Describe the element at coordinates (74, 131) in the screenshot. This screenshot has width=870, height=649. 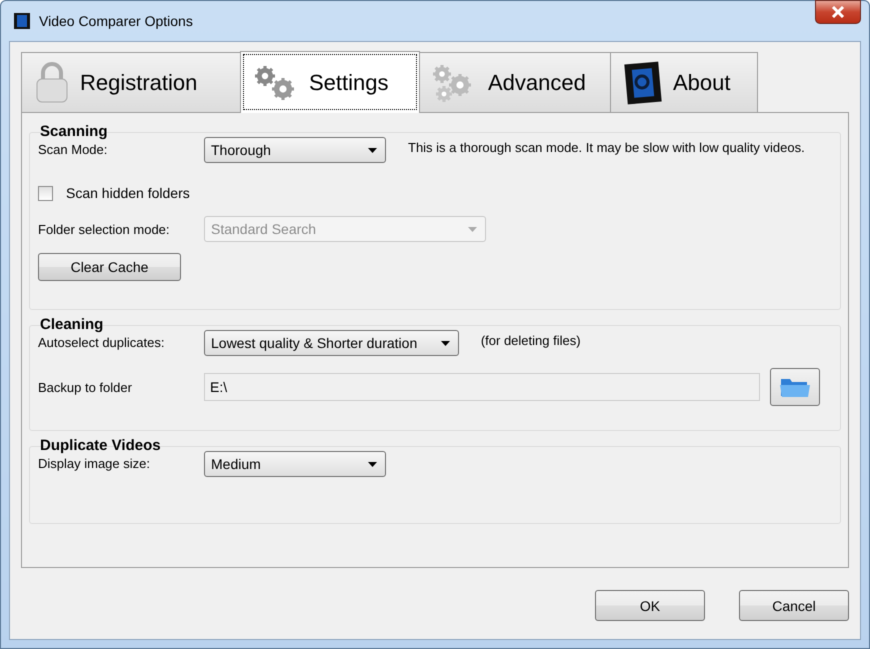
I see `group-title: Scanning` at that location.